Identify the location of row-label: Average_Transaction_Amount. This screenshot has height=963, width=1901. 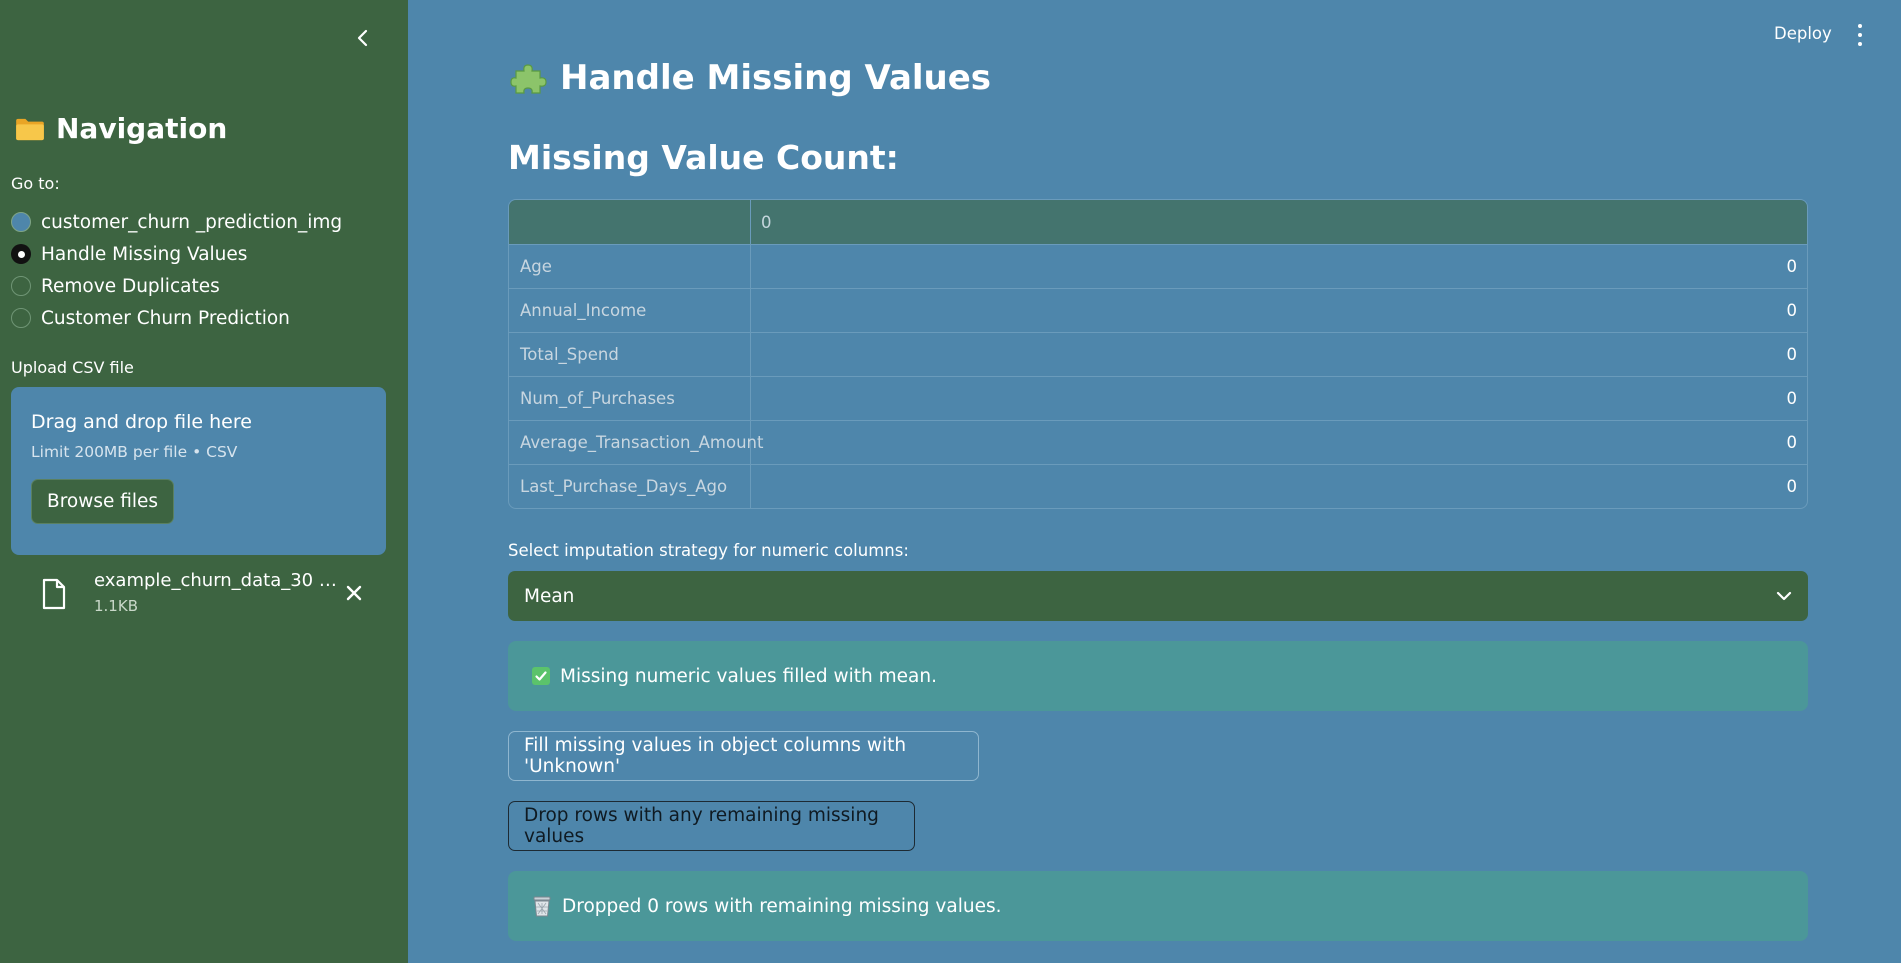
(636, 442).